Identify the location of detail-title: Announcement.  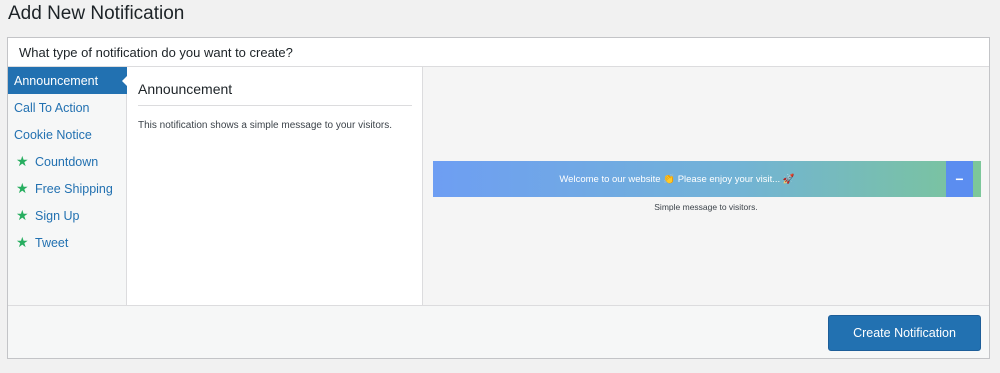
(275, 93).